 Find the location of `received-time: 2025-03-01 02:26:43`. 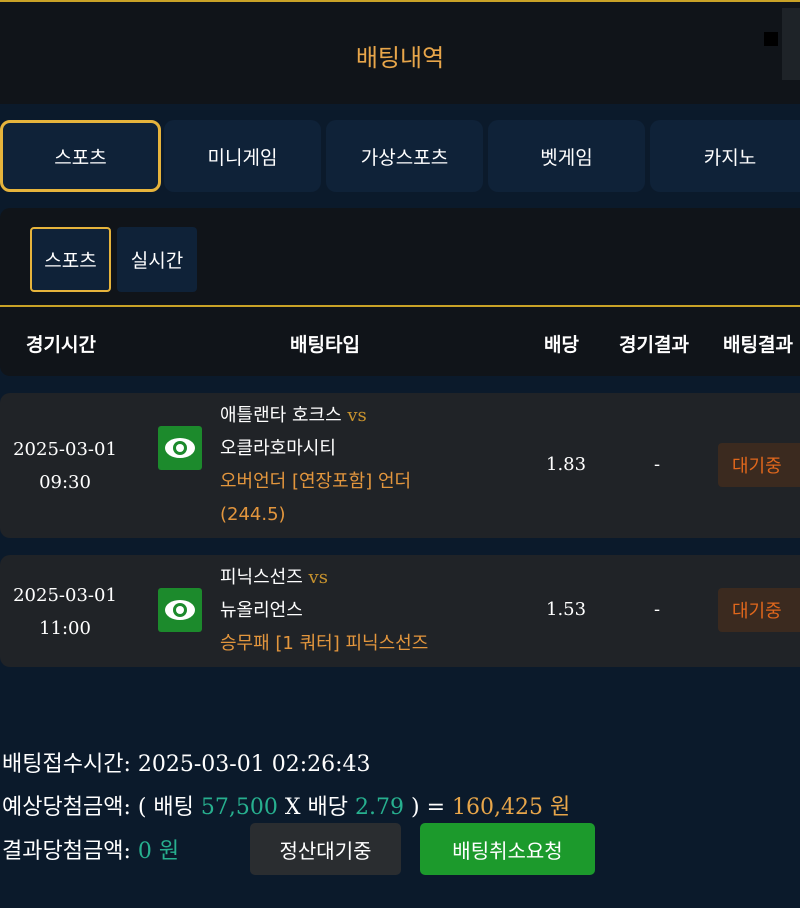

received-time: 2025-03-01 02:26:43 is located at coordinates (254, 764).